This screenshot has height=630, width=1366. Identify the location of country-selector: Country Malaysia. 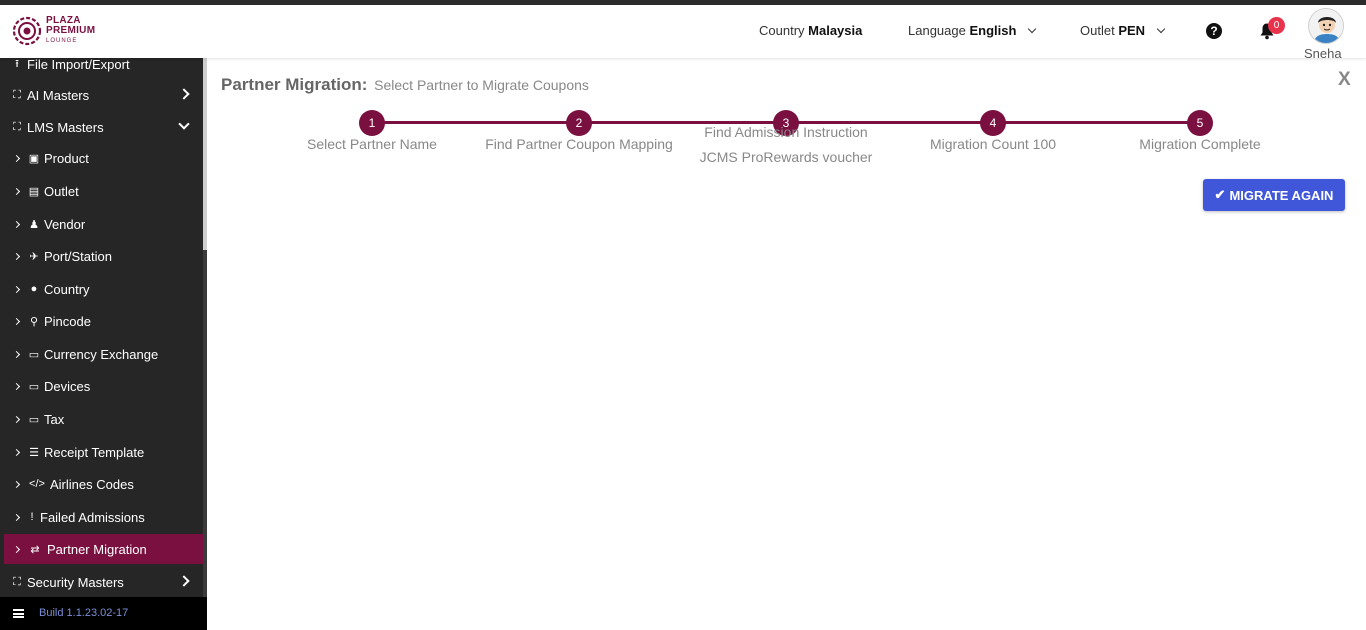
(810, 30).